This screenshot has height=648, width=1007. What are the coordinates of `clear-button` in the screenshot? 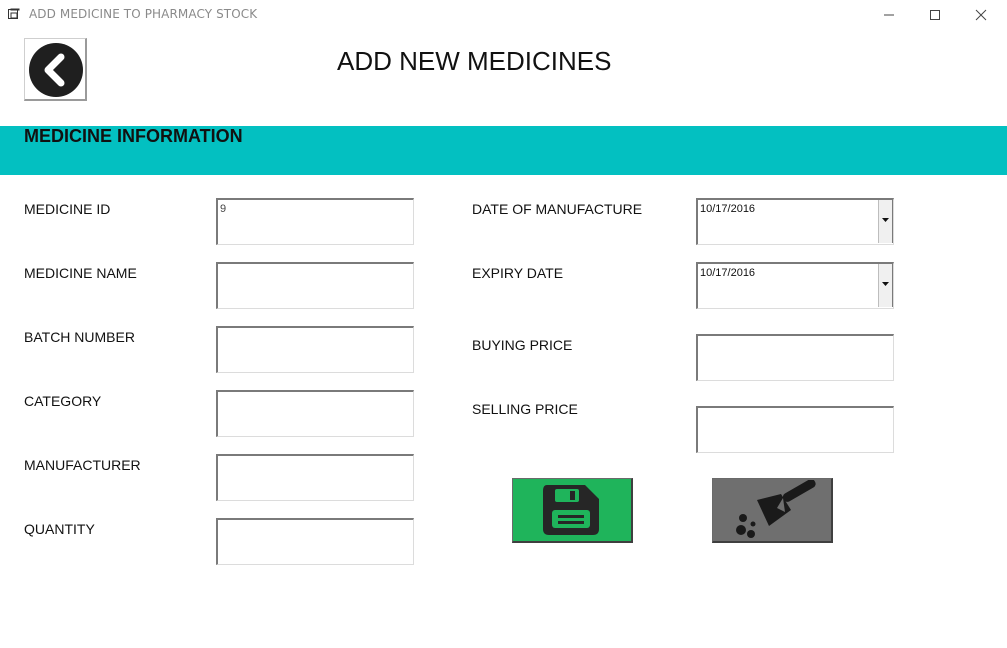 It's located at (772, 510).